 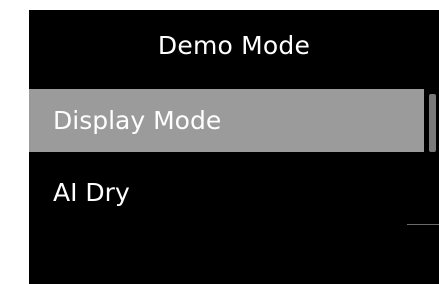 I want to click on menu-title: Demo Mode, so click(x=234, y=45).